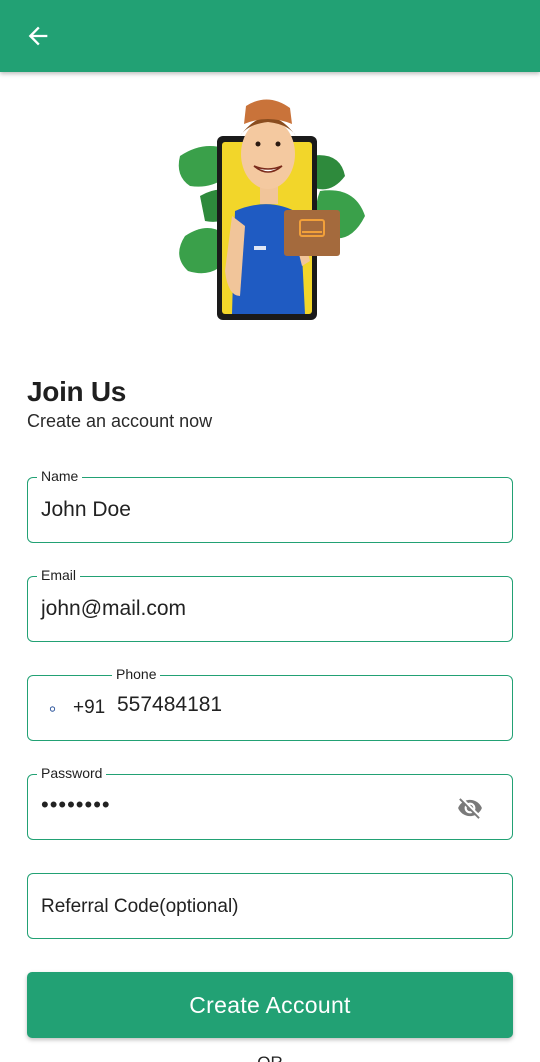 Image resolution: width=540 pixels, height=1062 pixels. What do you see at coordinates (270, 505) in the screenshot?
I see `name-field: Name John Doe` at bounding box center [270, 505].